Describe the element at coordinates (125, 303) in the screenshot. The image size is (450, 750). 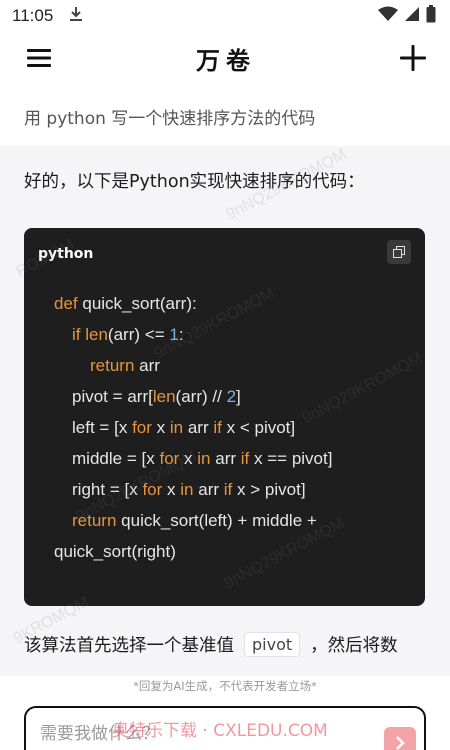
I see `code-line: def quick_sort(arr):` at that location.